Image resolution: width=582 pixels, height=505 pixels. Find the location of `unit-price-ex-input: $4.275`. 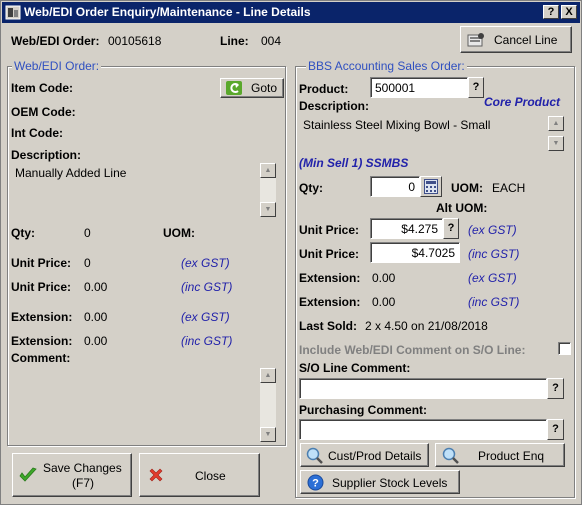

unit-price-ex-input: $4.275 is located at coordinates (406, 228).